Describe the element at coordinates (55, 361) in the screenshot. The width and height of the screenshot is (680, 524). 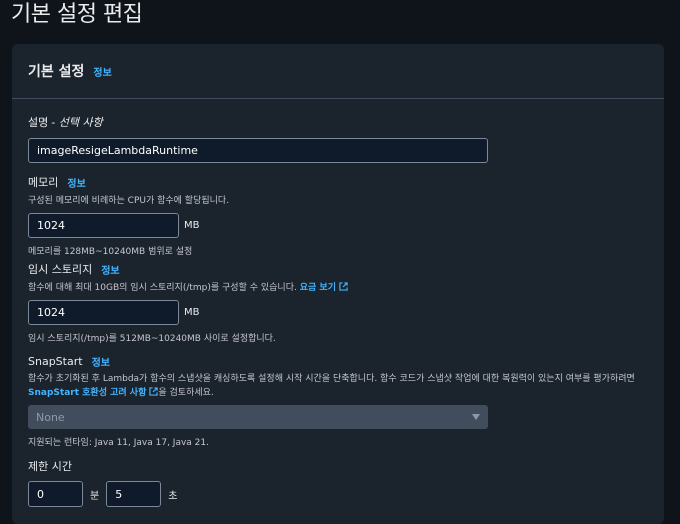
I see `snapstart-label-text: SnapStart` at that location.